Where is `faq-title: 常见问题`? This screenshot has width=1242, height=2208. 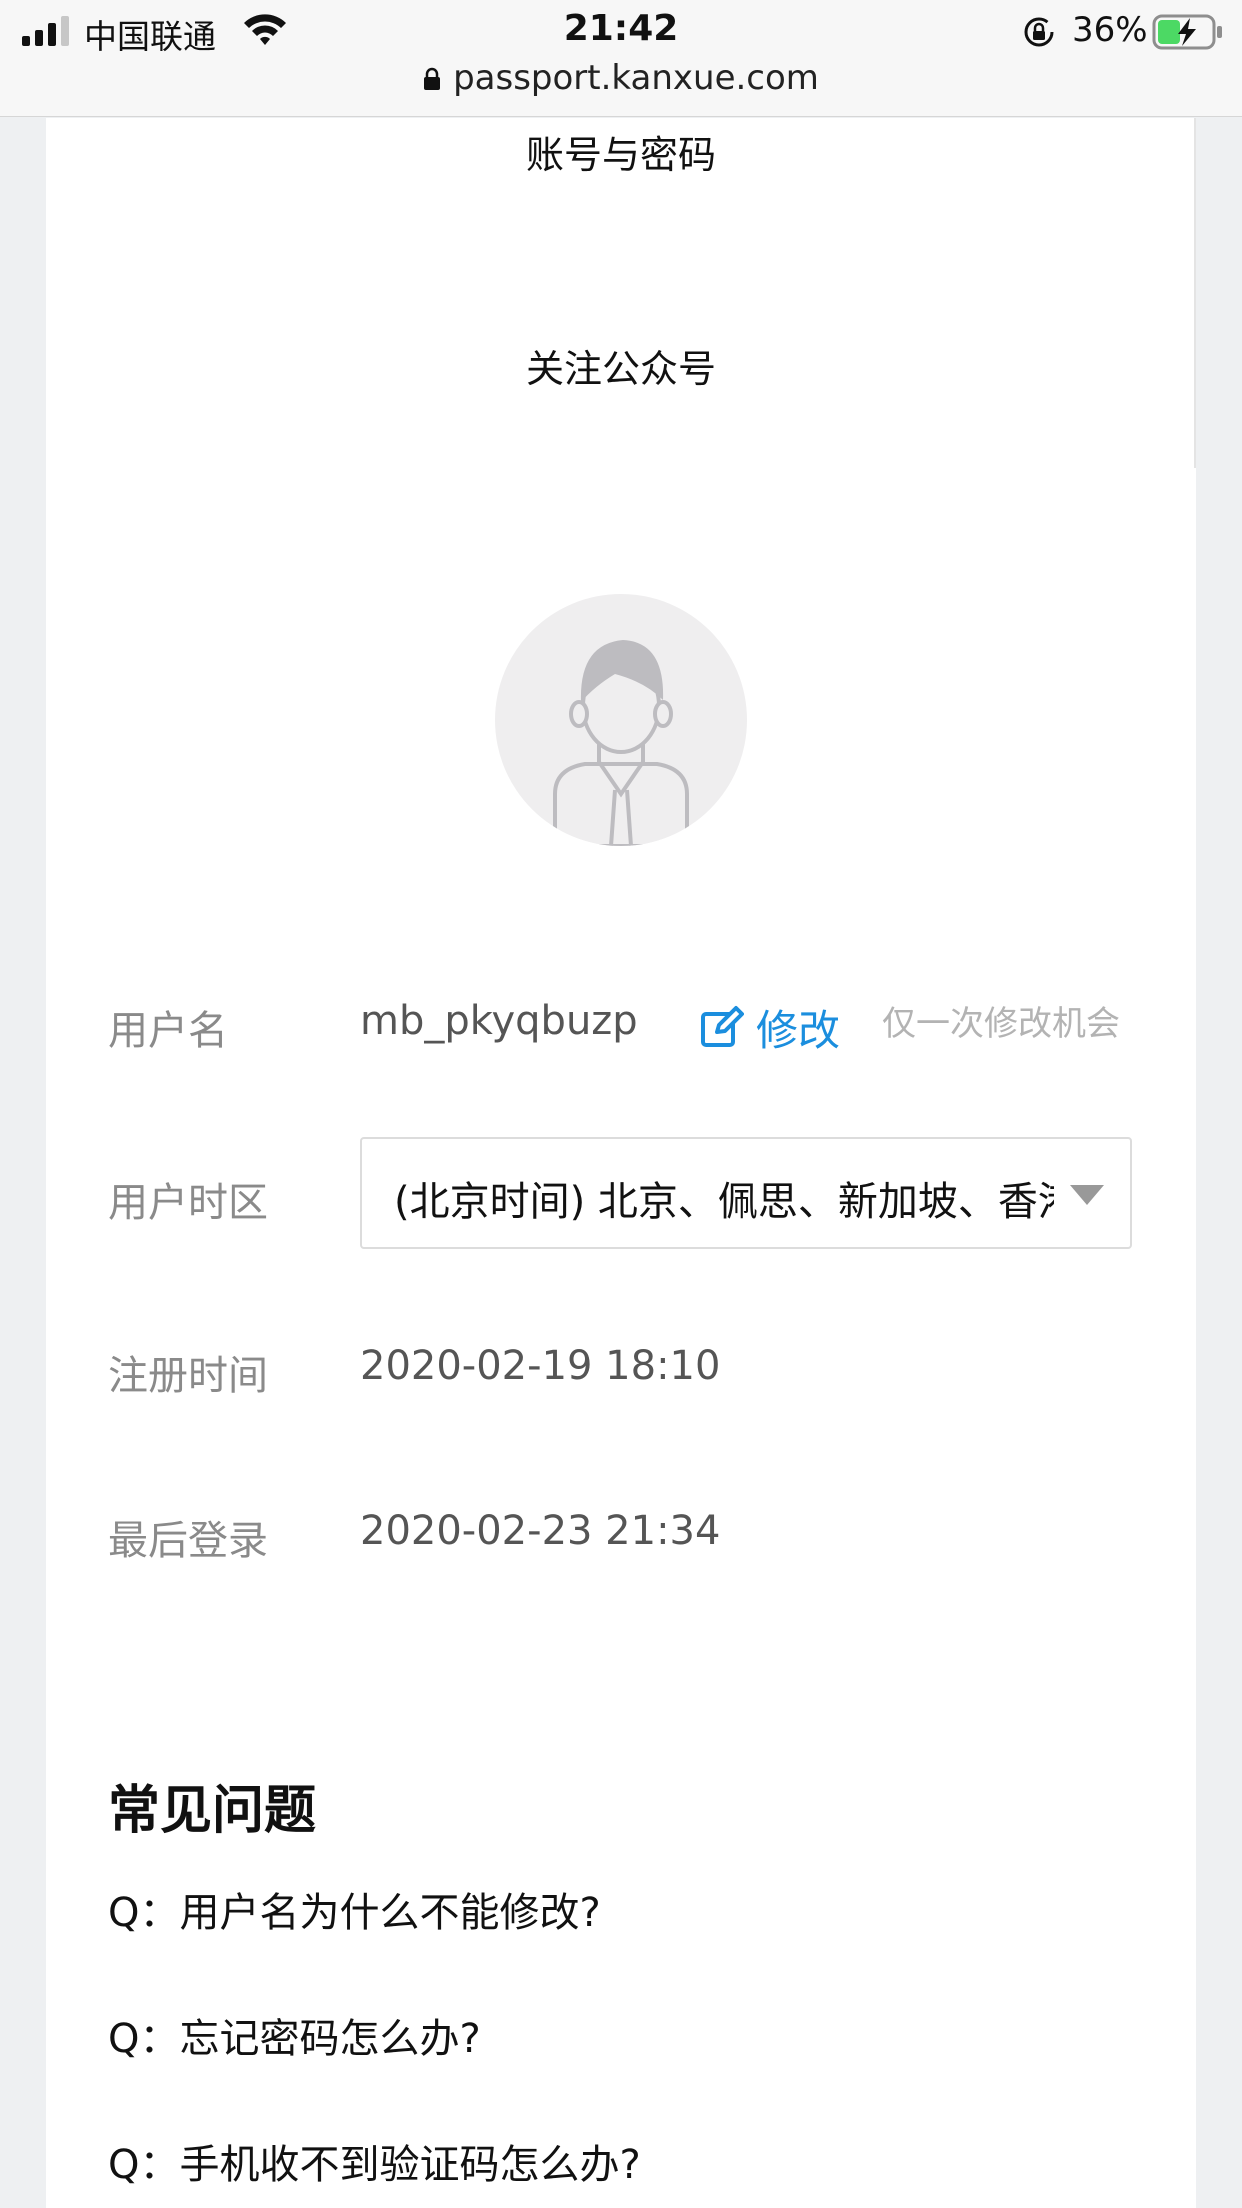 faq-title: 常见问题 is located at coordinates (212, 1811).